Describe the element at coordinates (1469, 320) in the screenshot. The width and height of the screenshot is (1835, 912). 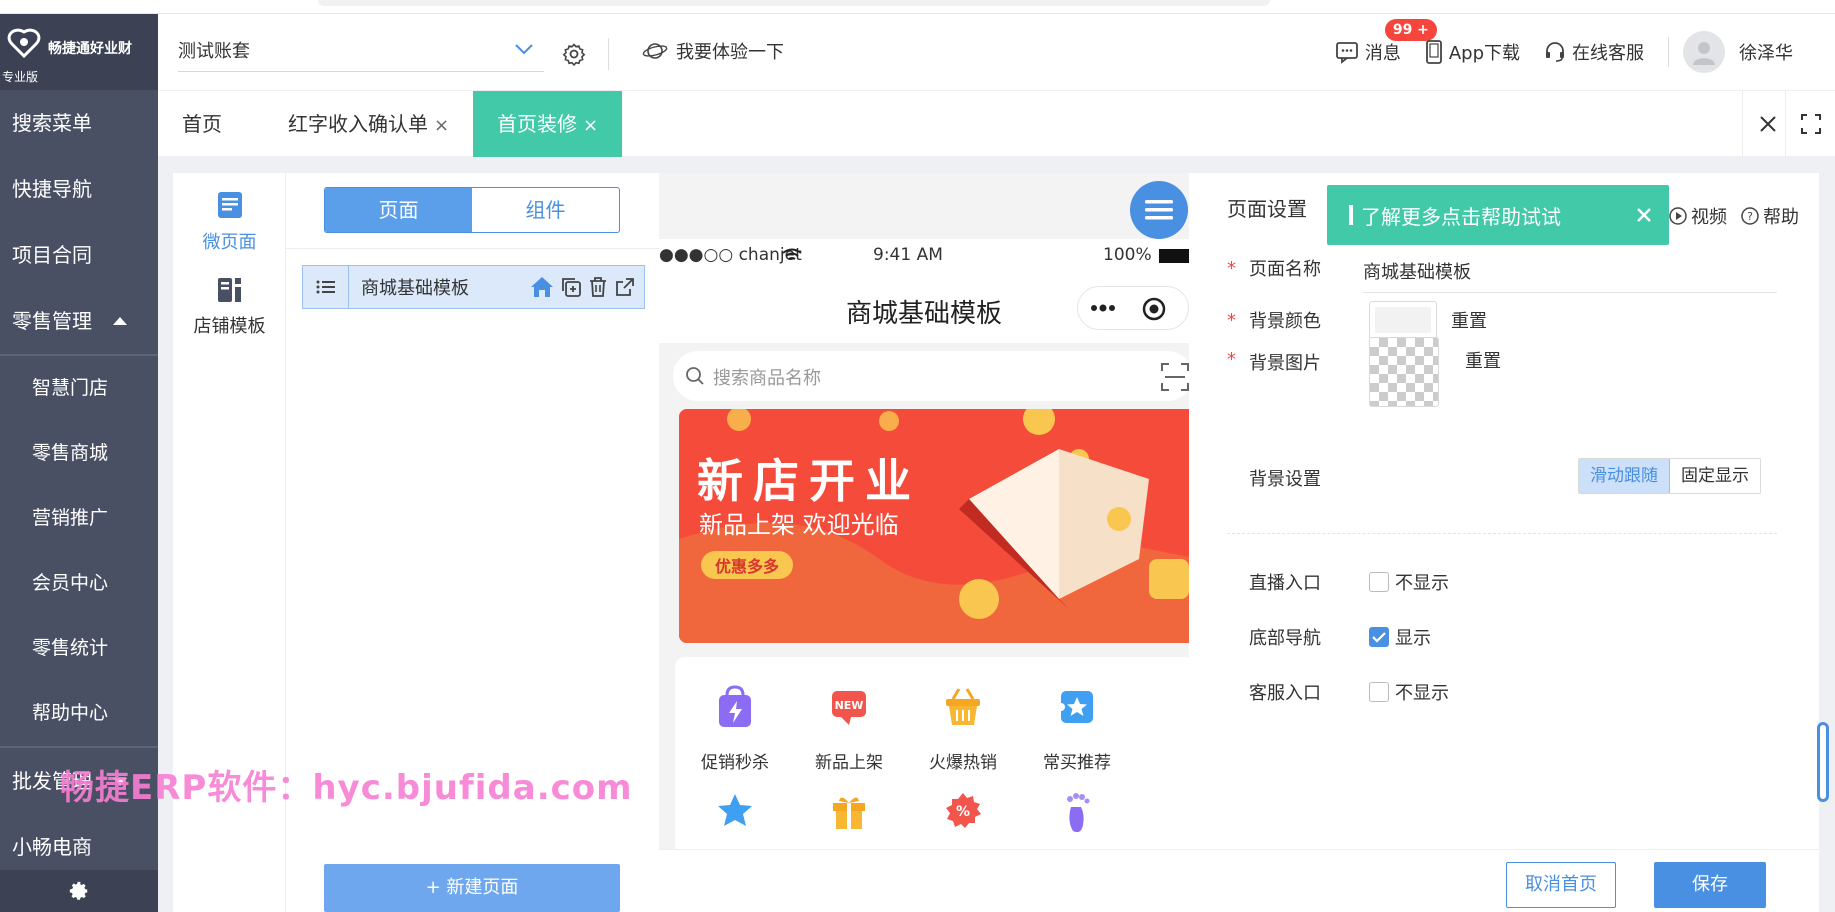
I see `reset-color-button: 重置` at that location.